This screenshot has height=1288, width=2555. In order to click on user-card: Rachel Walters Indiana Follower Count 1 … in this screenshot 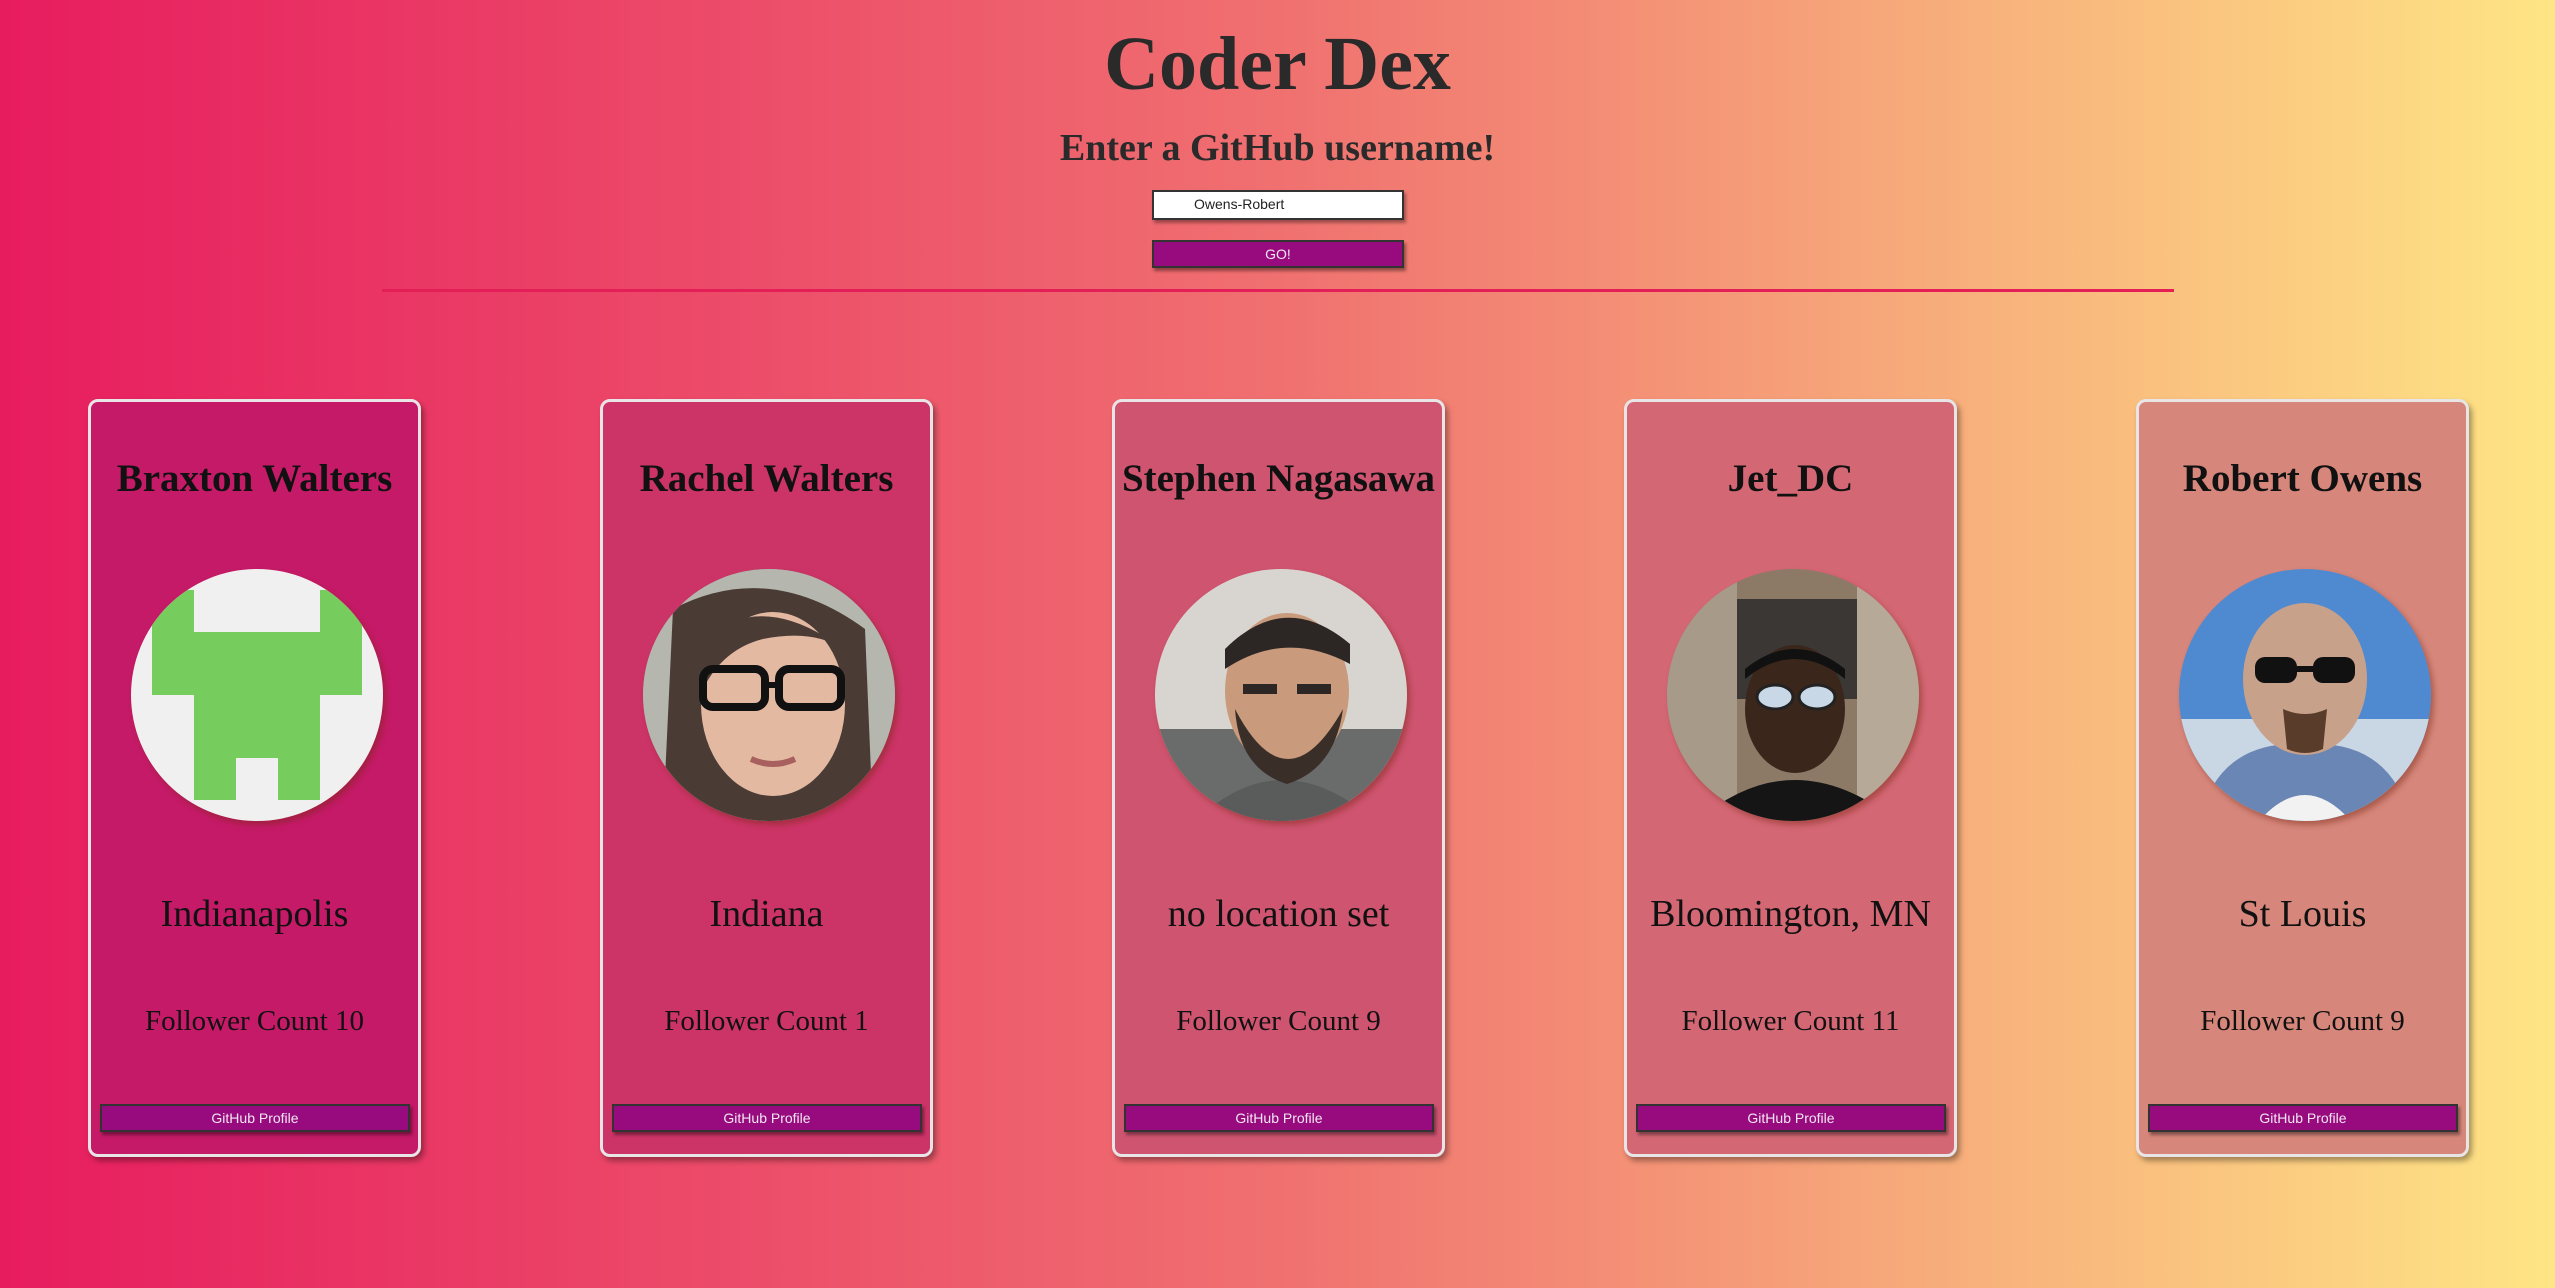, I will do `click(766, 778)`.